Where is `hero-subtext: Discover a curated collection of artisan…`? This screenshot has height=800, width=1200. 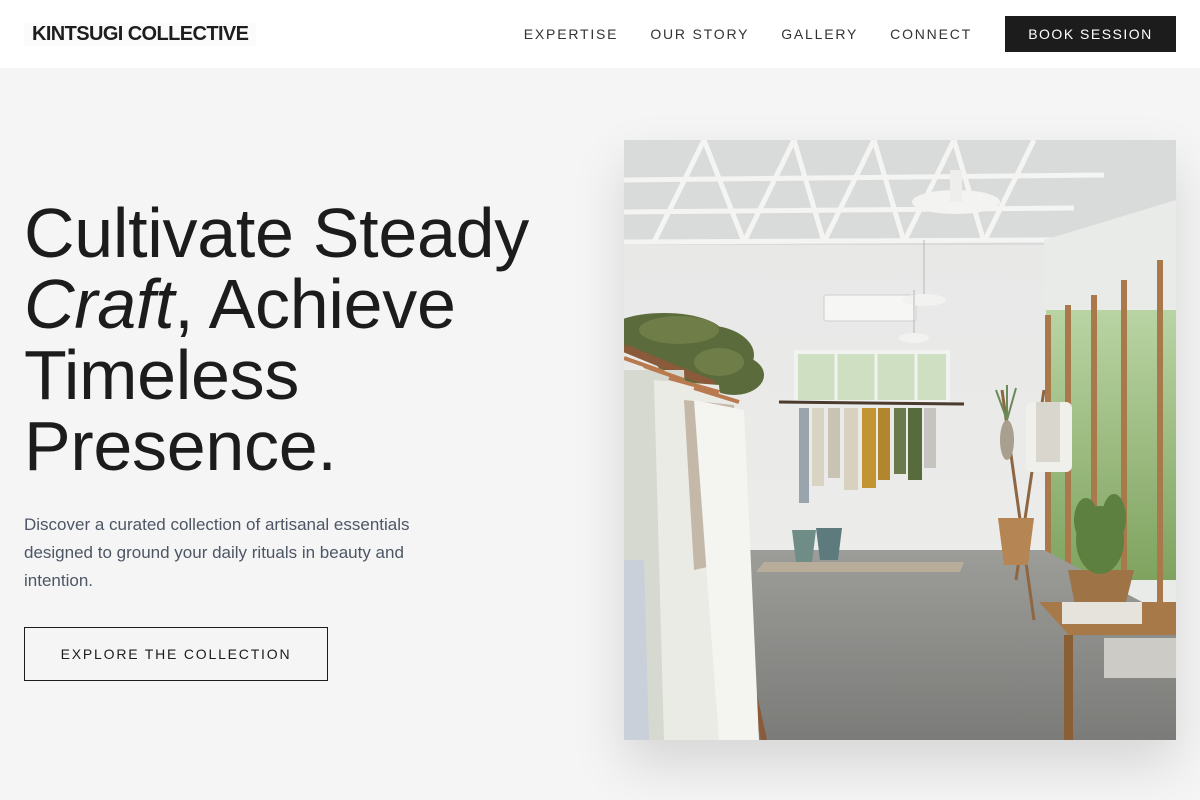 hero-subtext: Discover a curated collection of artisan… is located at coordinates (217, 552).